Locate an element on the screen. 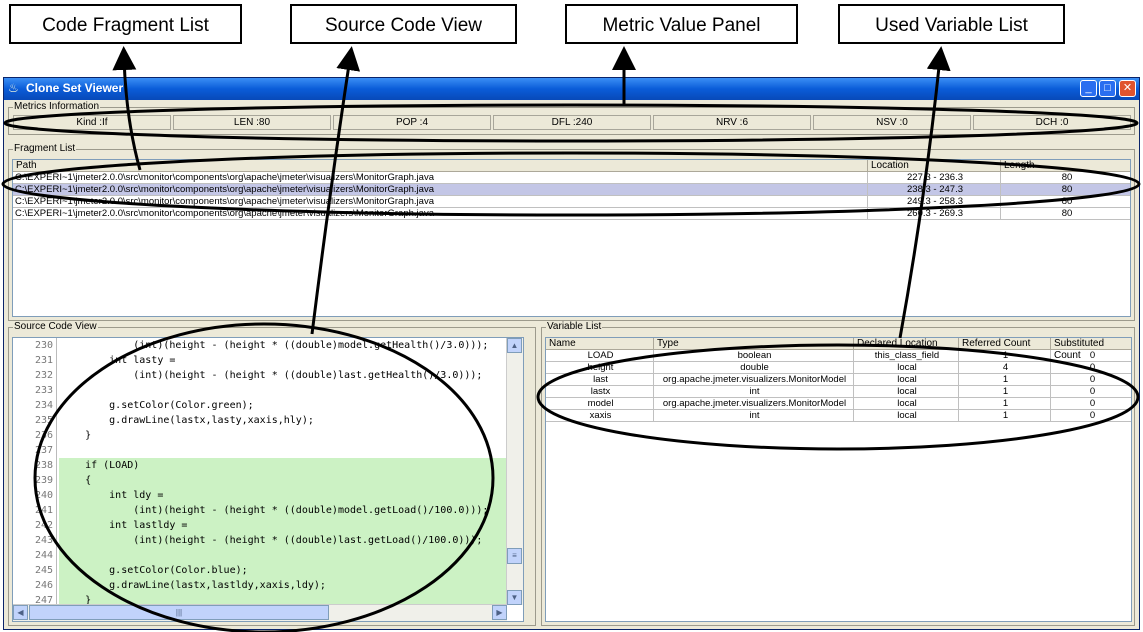 This screenshot has width=1143, height=632. table-row: xaxis int local 1 0 is located at coordinates (838, 416).